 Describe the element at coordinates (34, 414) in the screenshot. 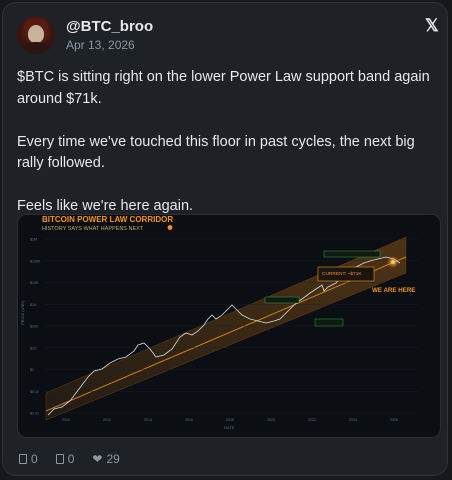

I see `y-tick-label: $0.01` at that location.